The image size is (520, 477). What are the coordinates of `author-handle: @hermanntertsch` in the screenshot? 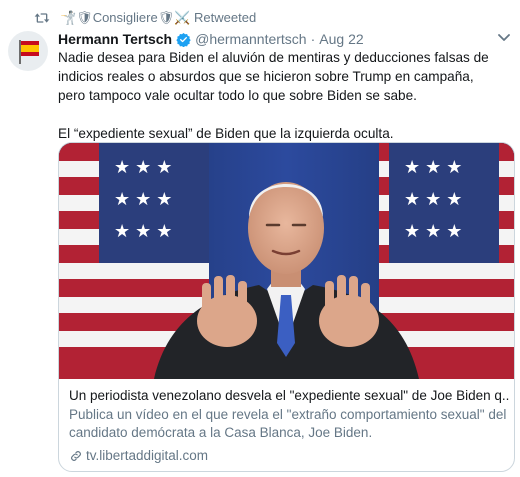 It's located at (250, 39).